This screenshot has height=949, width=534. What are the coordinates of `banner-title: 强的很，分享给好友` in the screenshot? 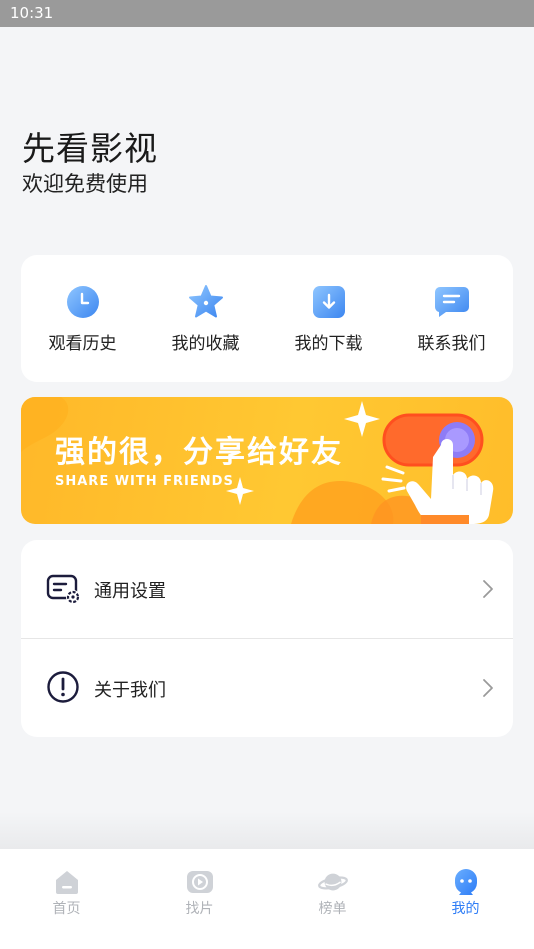 It's located at (199, 452).